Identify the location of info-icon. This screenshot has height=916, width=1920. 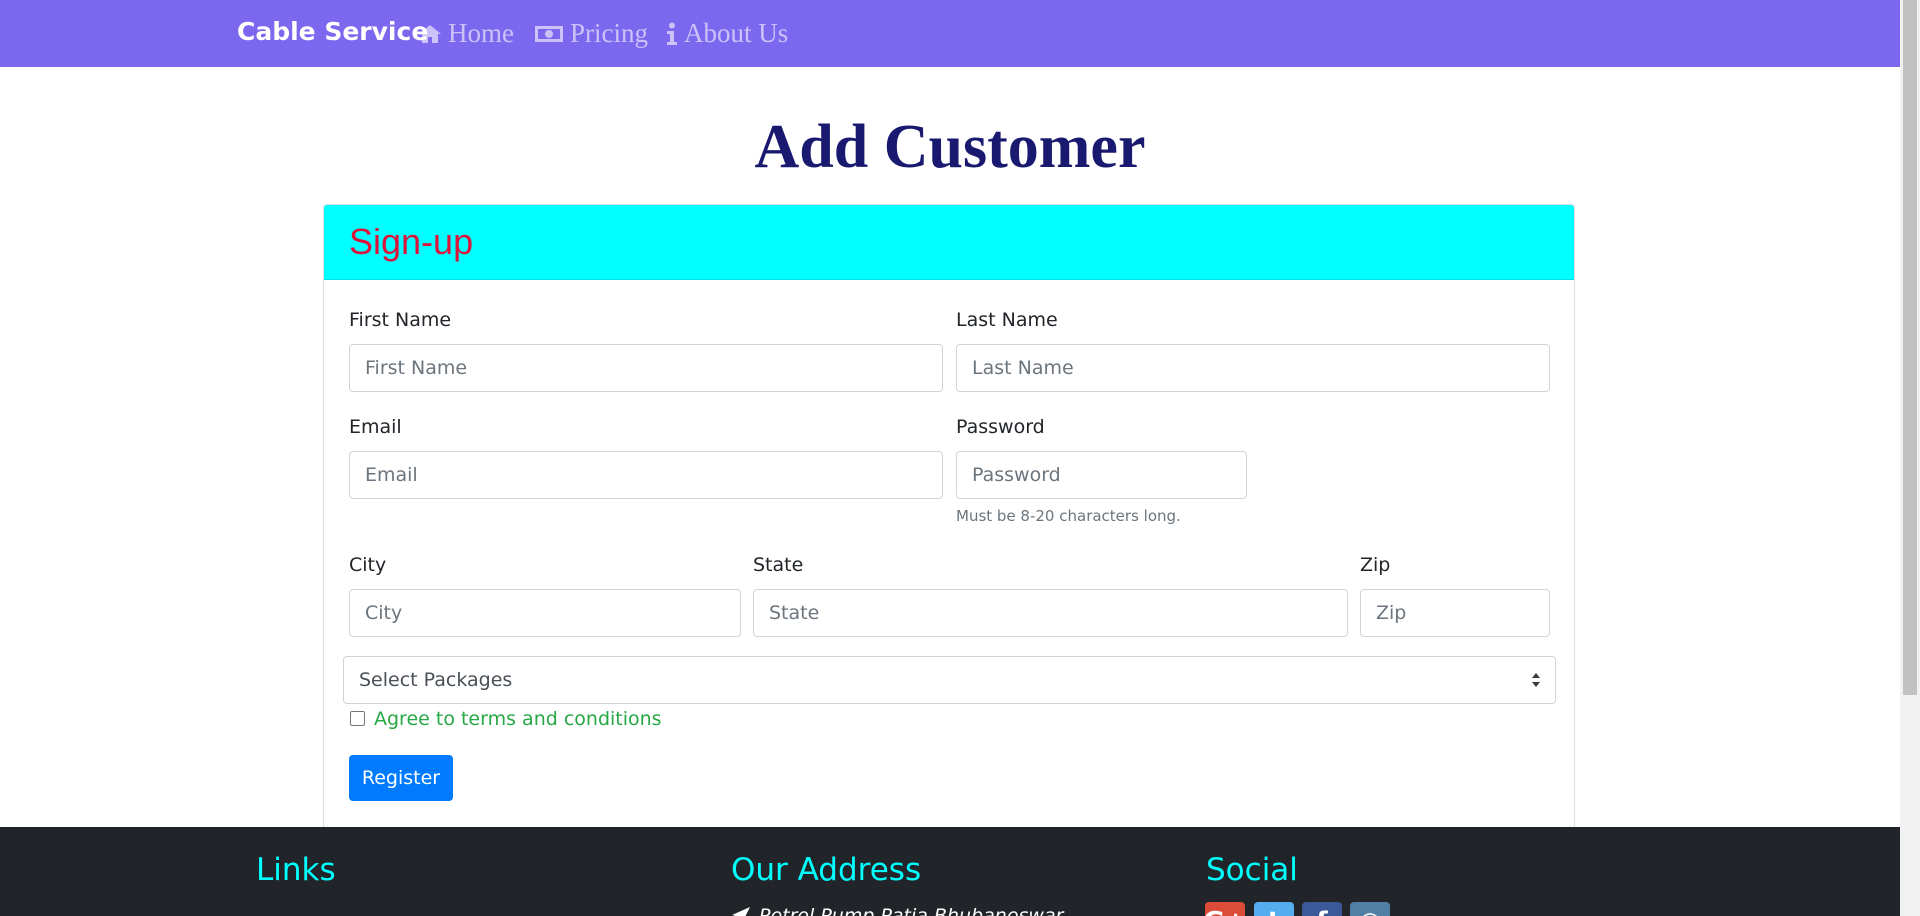
(672, 33).